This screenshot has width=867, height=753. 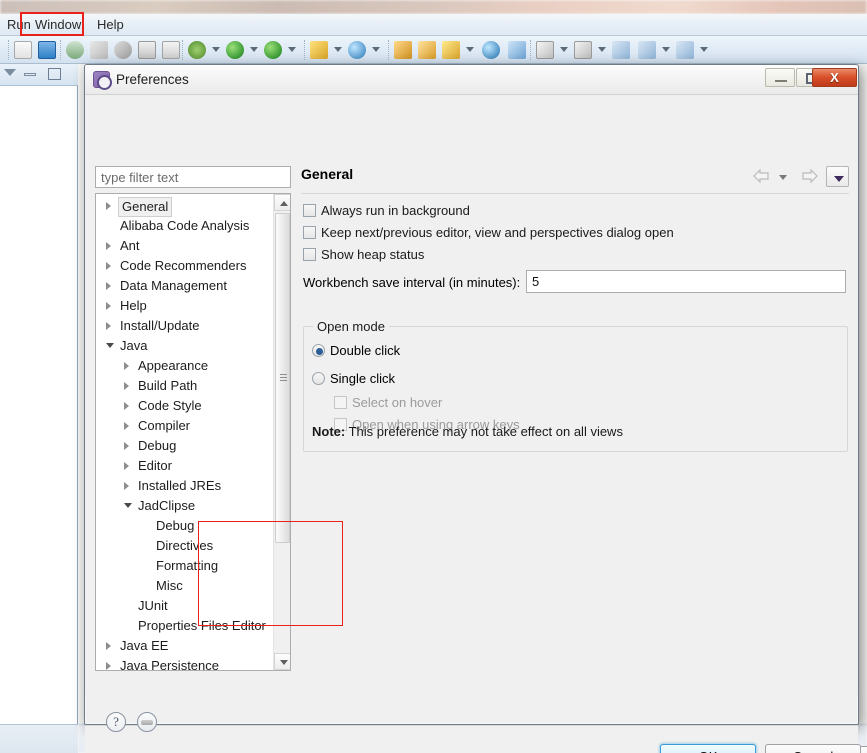 I want to click on tree-item-ant: Ant, so click(x=185, y=246).